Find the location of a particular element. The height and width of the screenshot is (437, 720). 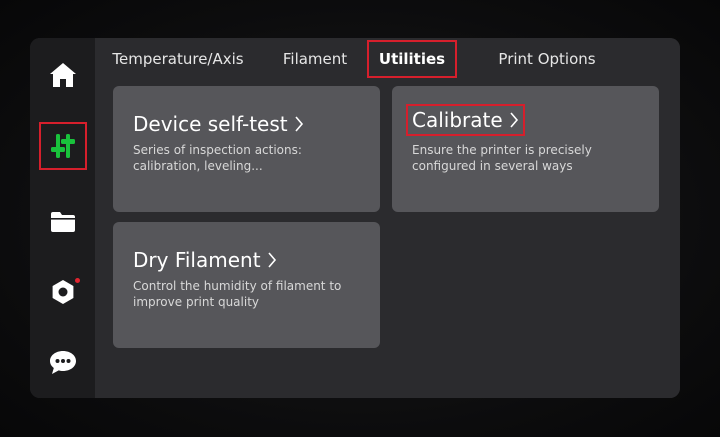

tab-print-options: Print Options is located at coordinates (547, 59).